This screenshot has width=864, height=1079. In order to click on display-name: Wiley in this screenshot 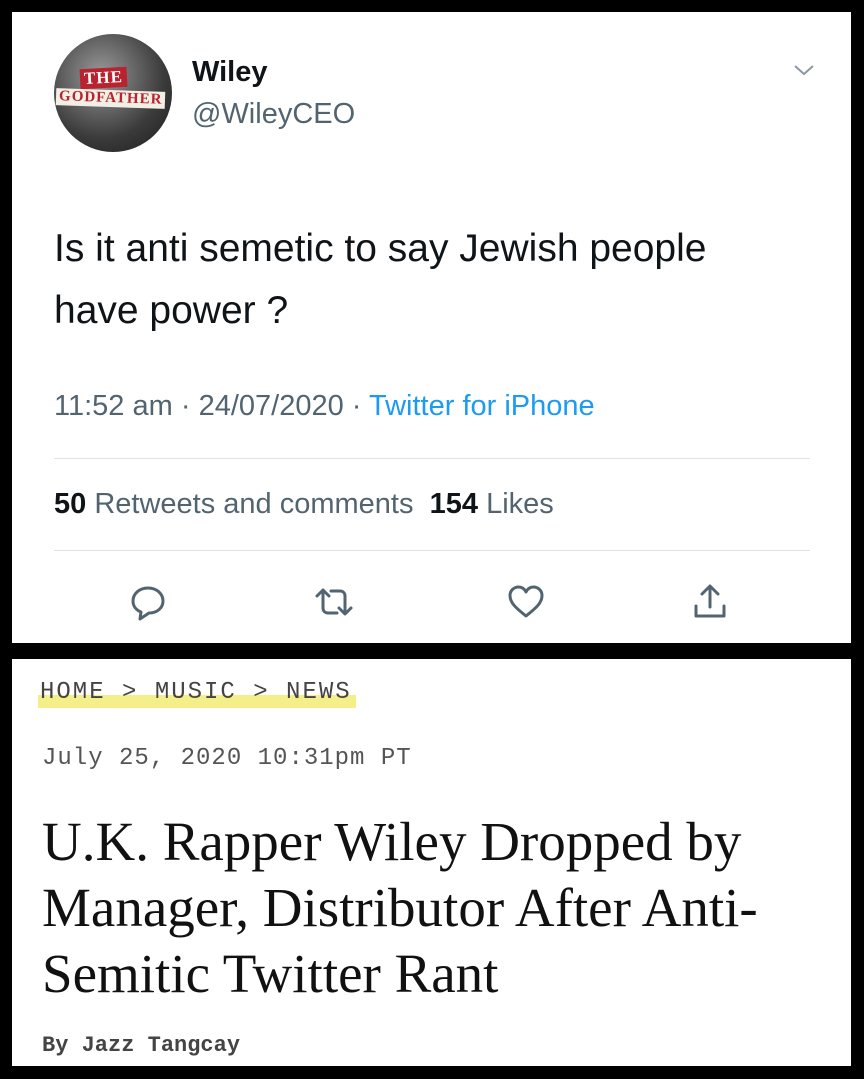, I will do `click(230, 72)`.